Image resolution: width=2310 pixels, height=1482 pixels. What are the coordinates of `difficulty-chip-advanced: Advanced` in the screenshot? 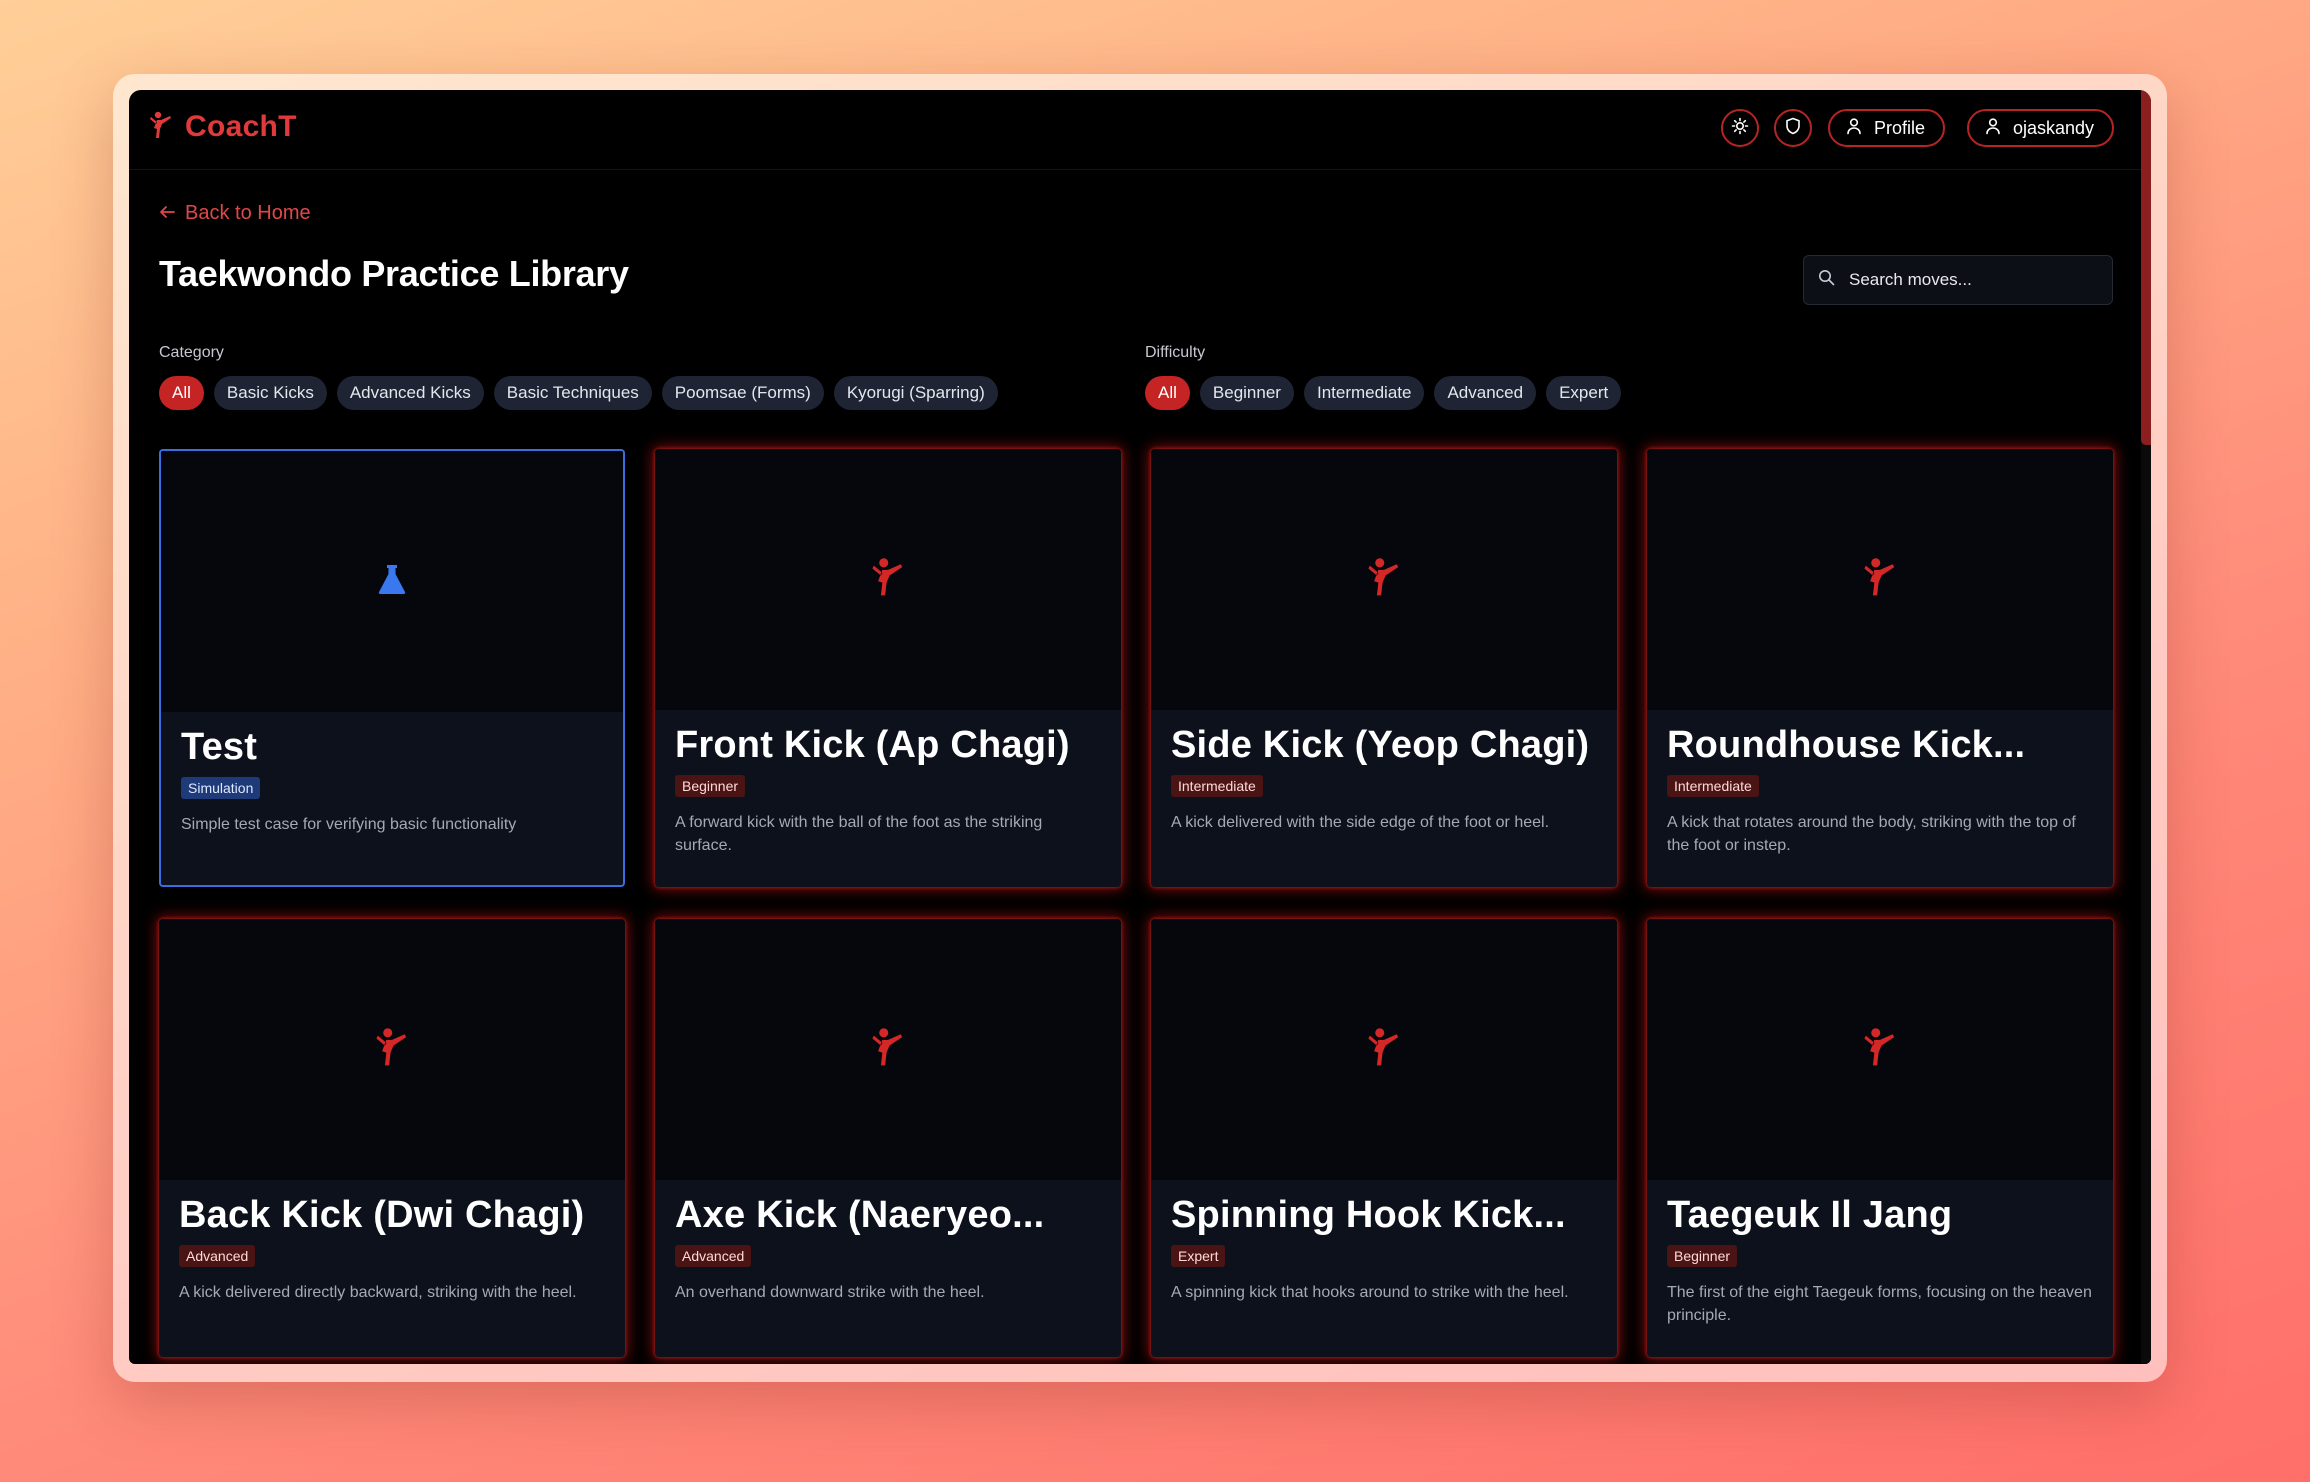 It's located at (1485, 393).